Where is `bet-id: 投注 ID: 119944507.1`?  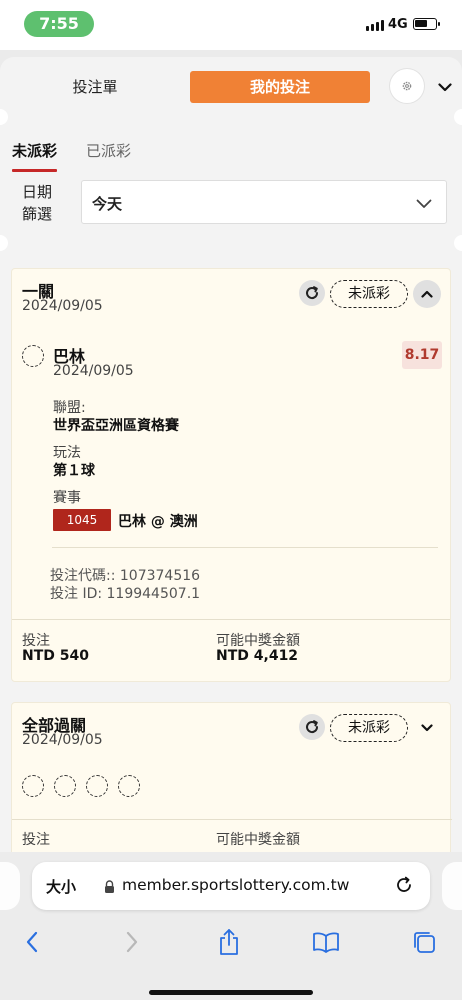 bet-id: 投注 ID: 119944507.1 is located at coordinates (125, 594).